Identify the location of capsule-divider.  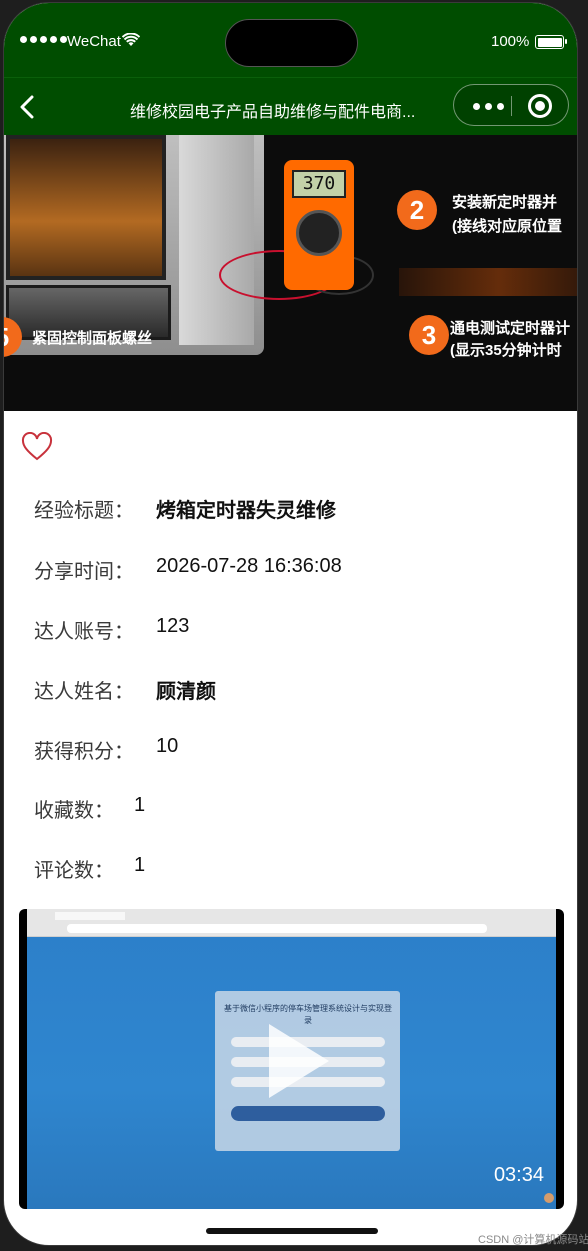
(511, 106).